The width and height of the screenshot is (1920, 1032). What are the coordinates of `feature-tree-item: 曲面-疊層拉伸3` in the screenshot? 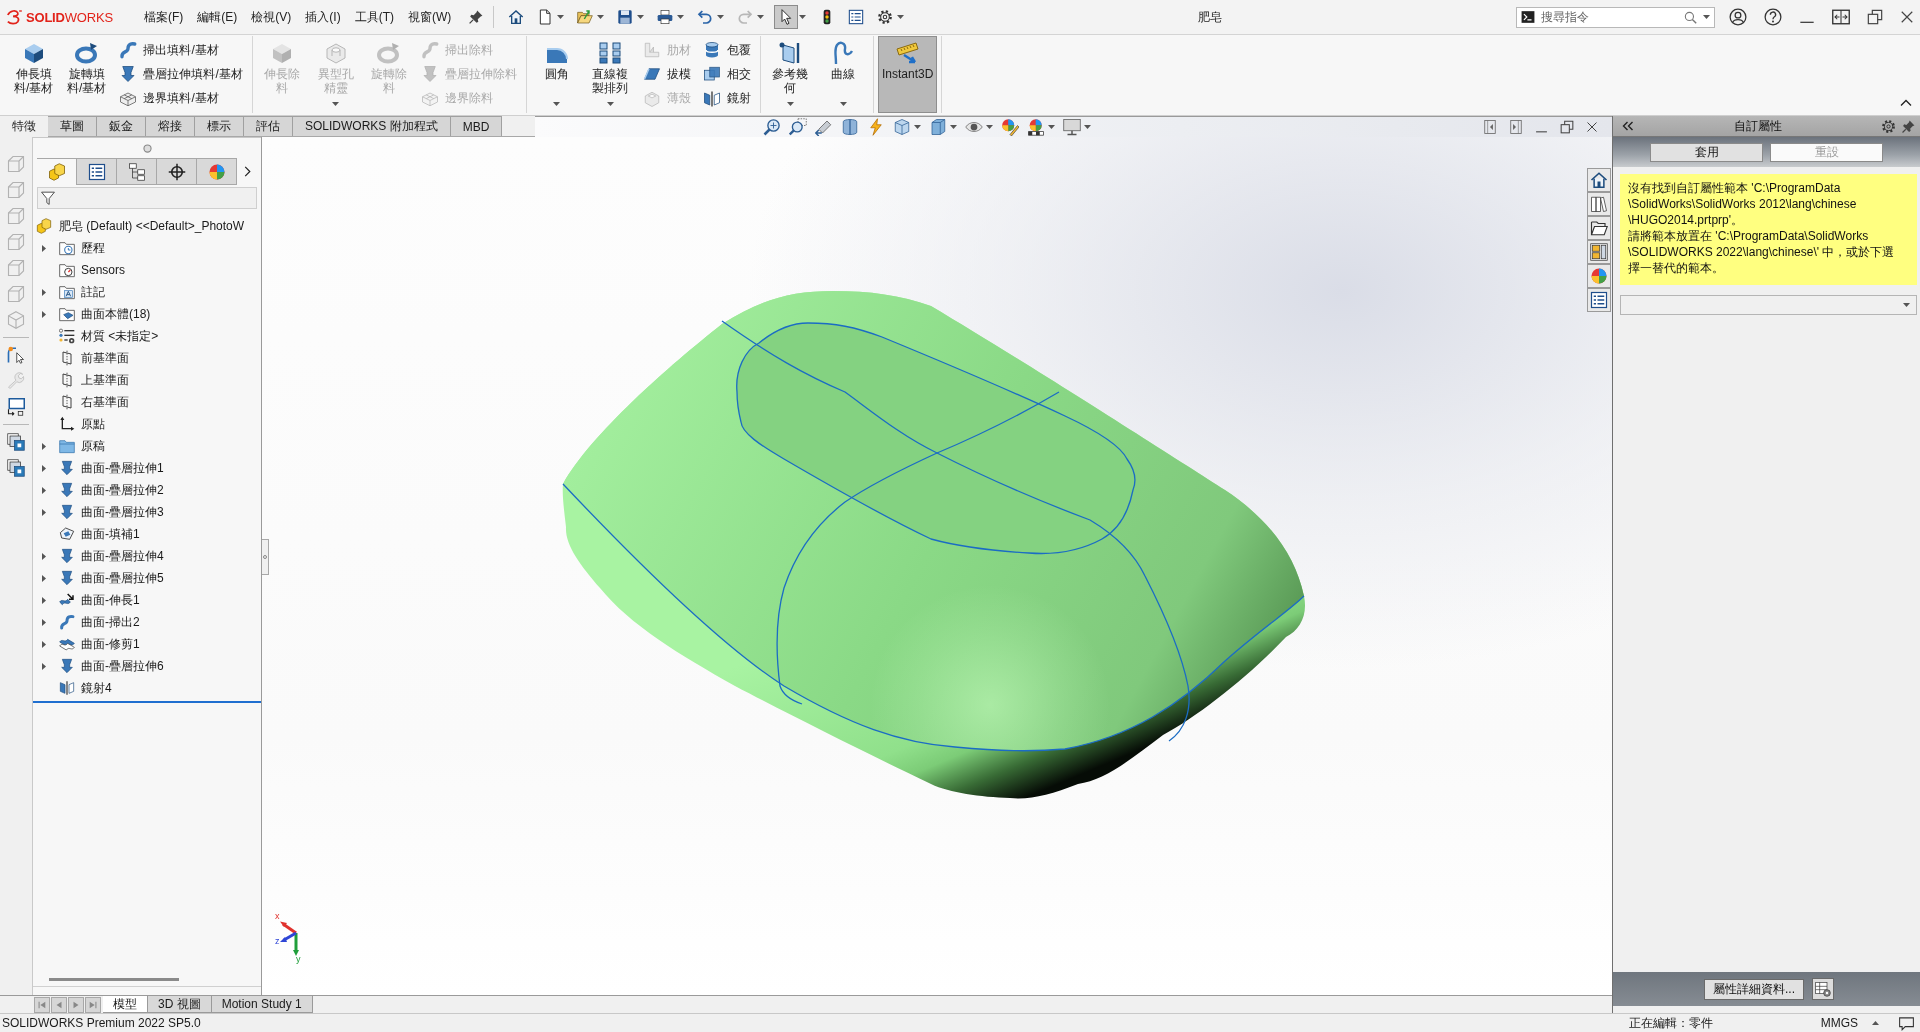 It's located at (122, 512).